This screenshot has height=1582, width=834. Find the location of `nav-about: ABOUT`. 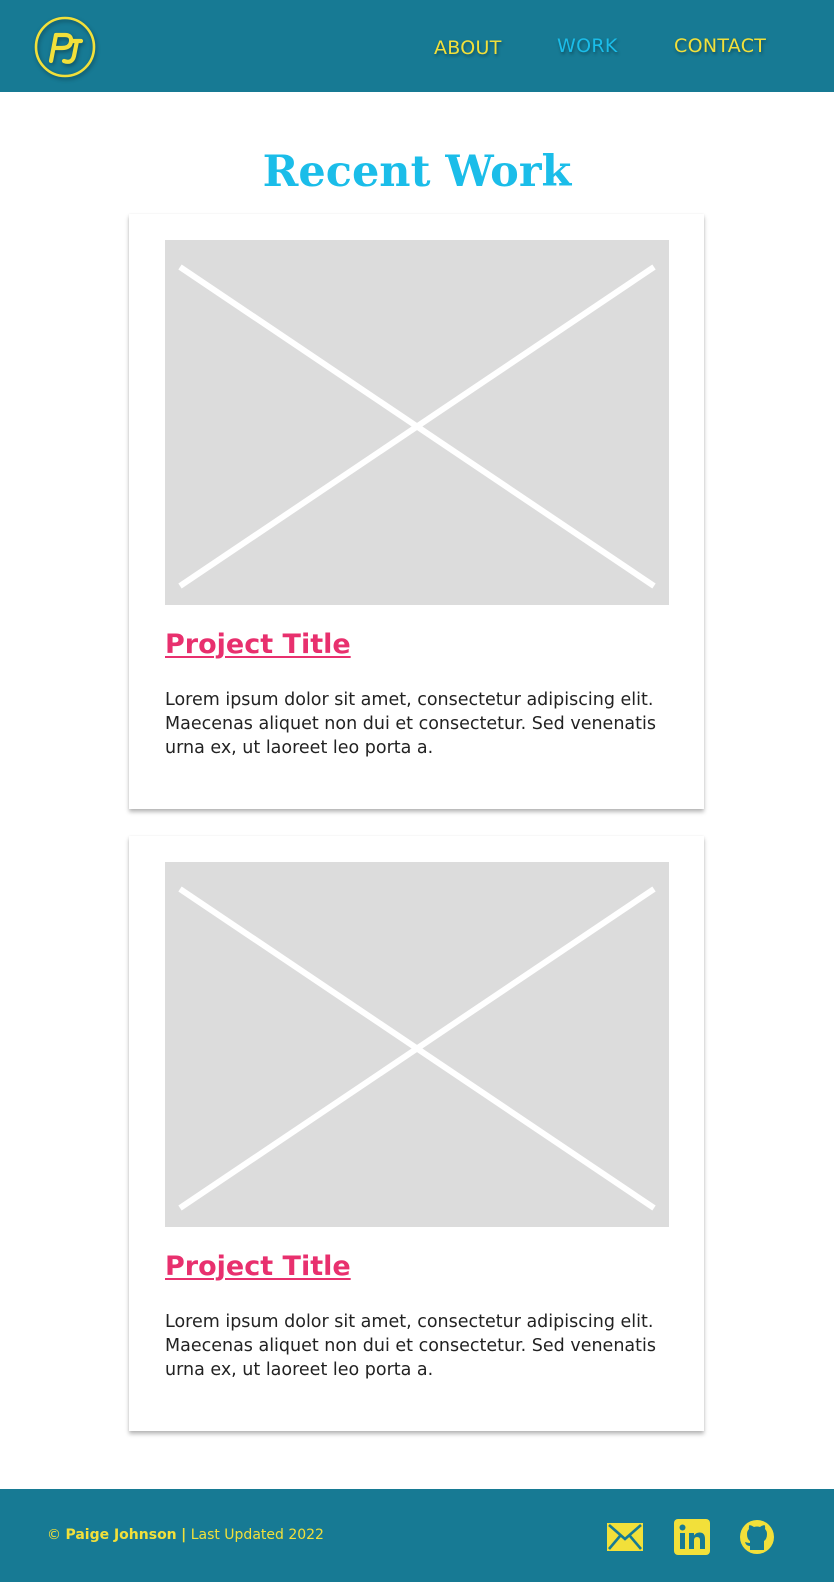

nav-about: ABOUT is located at coordinates (468, 48).